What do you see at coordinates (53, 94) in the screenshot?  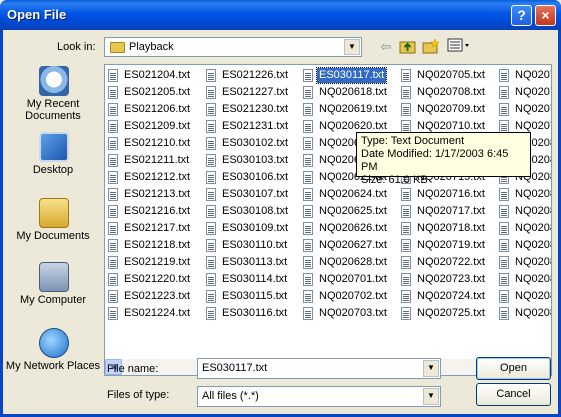 I see `place-recent-documents: My Recent Documents` at bounding box center [53, 94].